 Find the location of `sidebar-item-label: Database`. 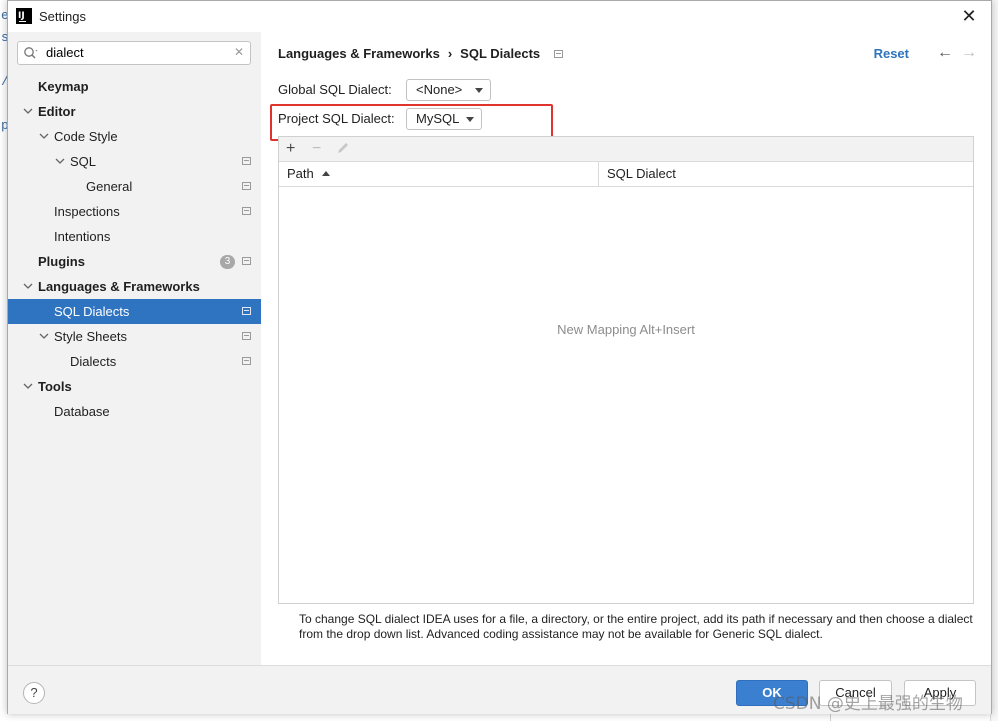

sidebar-item-label: Database is located at coordinates (82, 411).